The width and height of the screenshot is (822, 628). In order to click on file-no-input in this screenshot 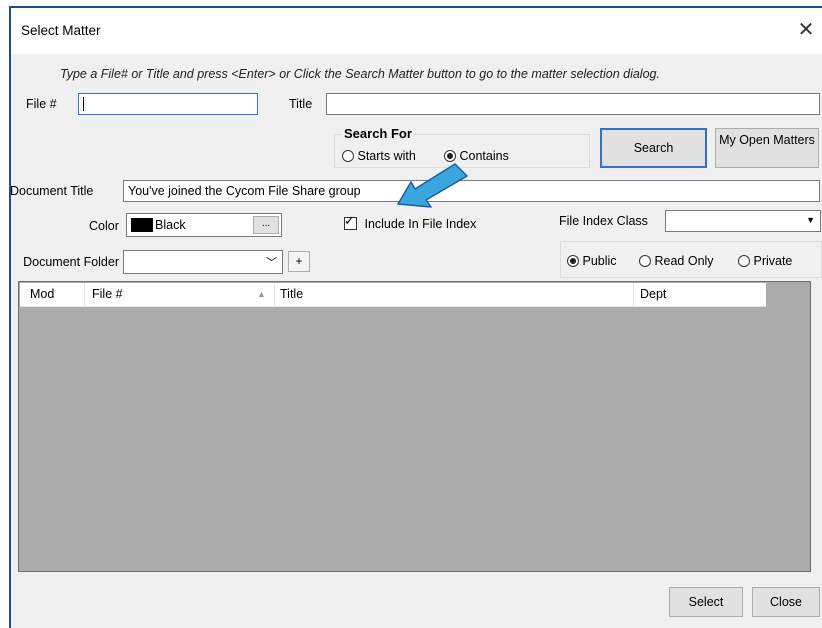, I will do `click(168, 104)`.